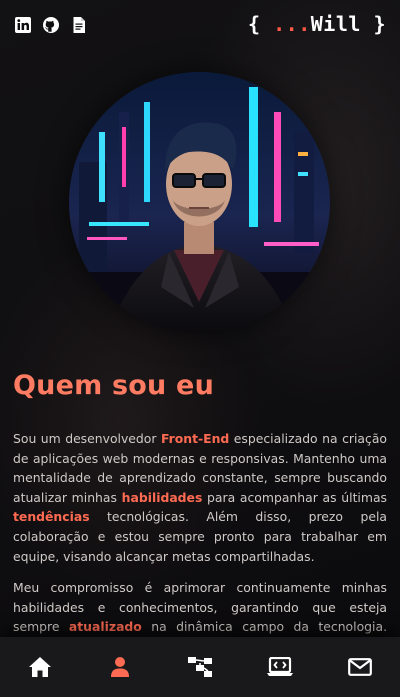 This screenshot has width=400, height=697. What do you see at coordinates (51, 517) in the screenshot?
I see `highlight-text: tendências` at bounding box center [51, 517].